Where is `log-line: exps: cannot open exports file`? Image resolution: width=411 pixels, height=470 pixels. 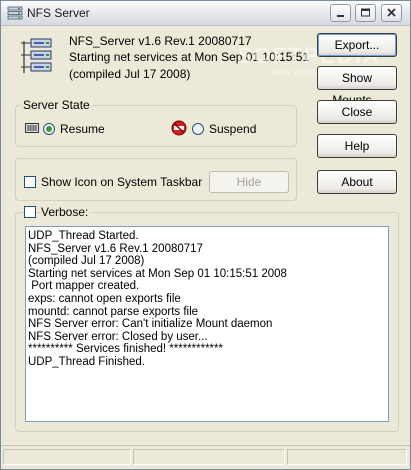 log-line: exps: cannot open exports file is located at coordinates (104, 298).